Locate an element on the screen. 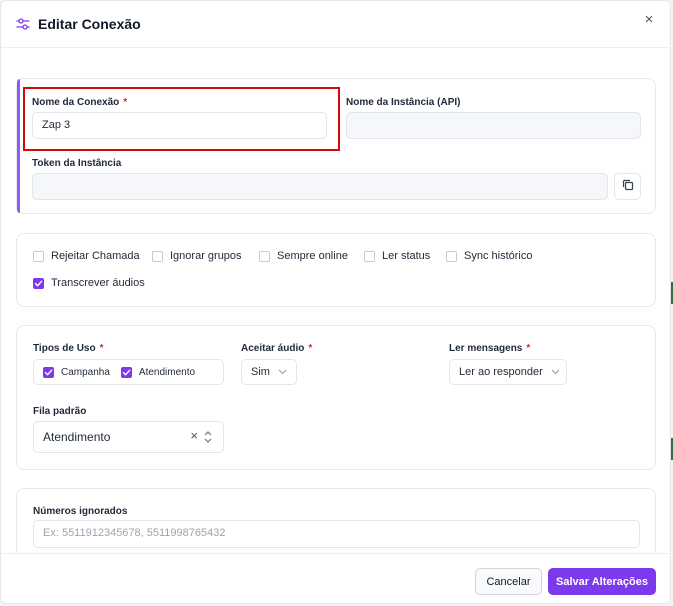 The image size is (673, 606). card-accent is located at coordinates (18, 146).